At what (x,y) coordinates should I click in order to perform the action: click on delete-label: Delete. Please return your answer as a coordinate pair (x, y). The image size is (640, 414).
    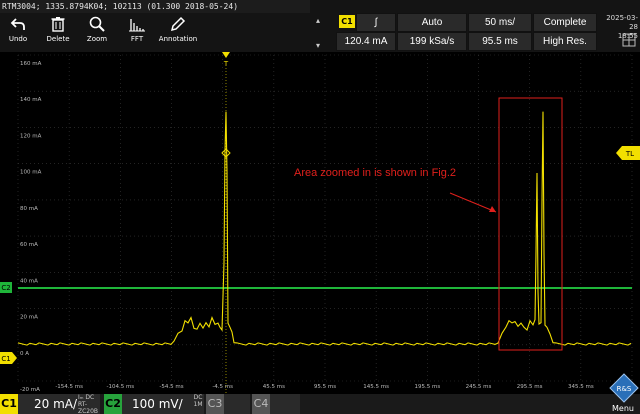
    Looking at the image, I should click on (58, 39).